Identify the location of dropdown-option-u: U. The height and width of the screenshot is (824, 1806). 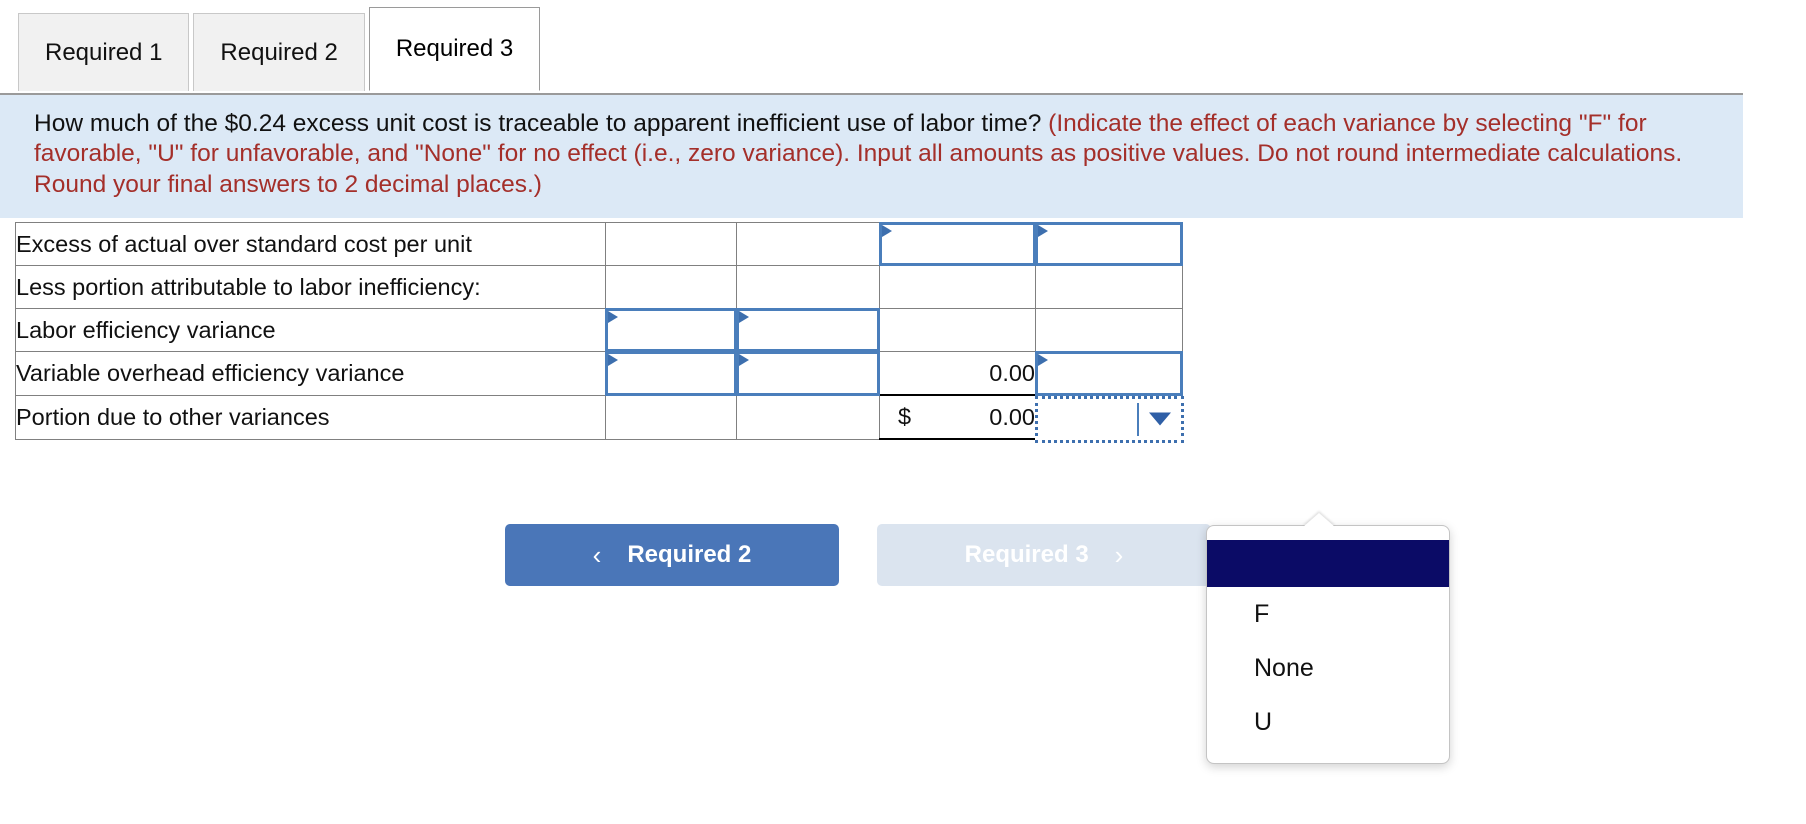
(1328, 722).